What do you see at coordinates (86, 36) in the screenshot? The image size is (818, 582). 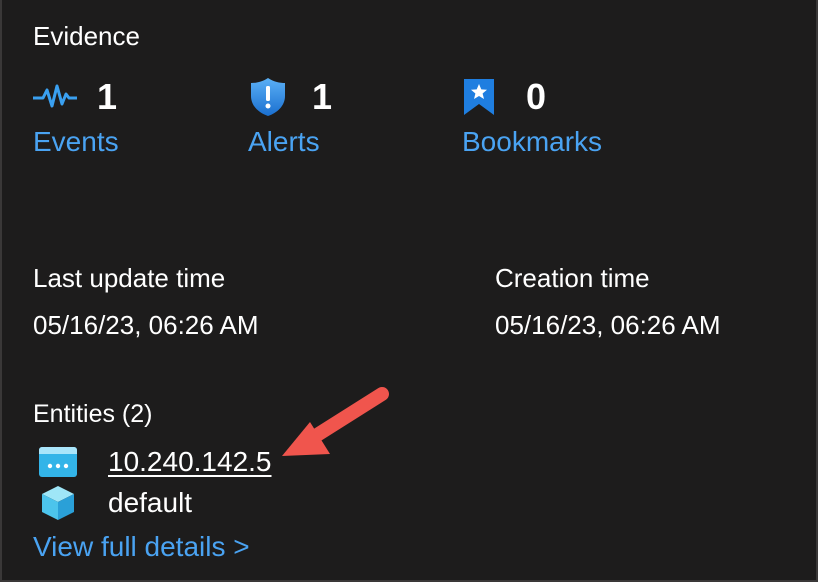 I see `evidence-title: Evidence` at bounding box center [86, 36].